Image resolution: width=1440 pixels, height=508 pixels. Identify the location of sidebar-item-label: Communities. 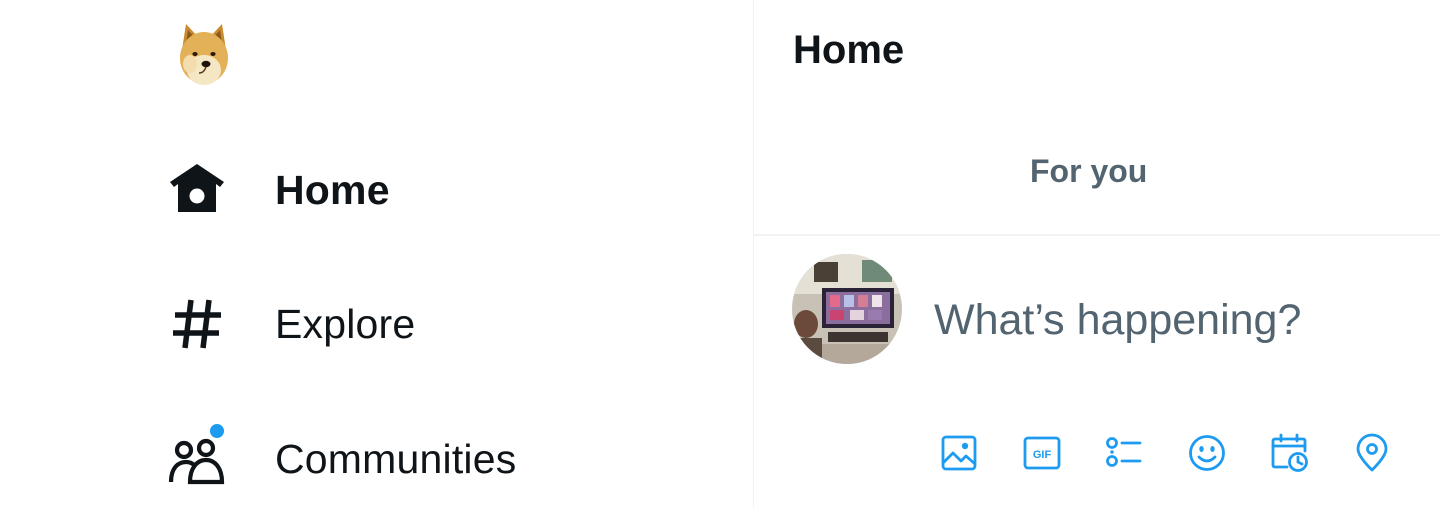
(396, 458).